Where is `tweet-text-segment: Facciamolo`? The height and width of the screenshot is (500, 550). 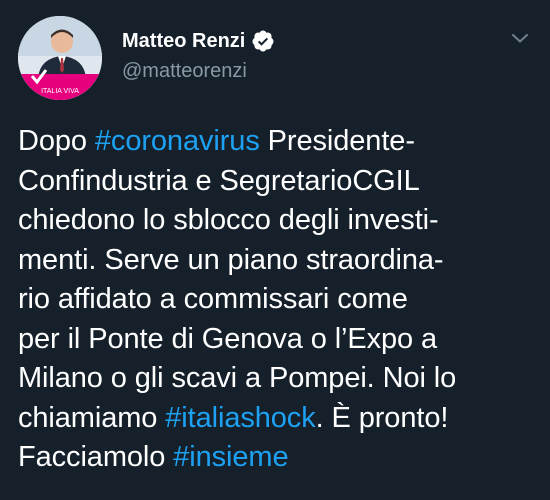
tweet-text-segment: Facciamolo is located at coordinates (96, 457).